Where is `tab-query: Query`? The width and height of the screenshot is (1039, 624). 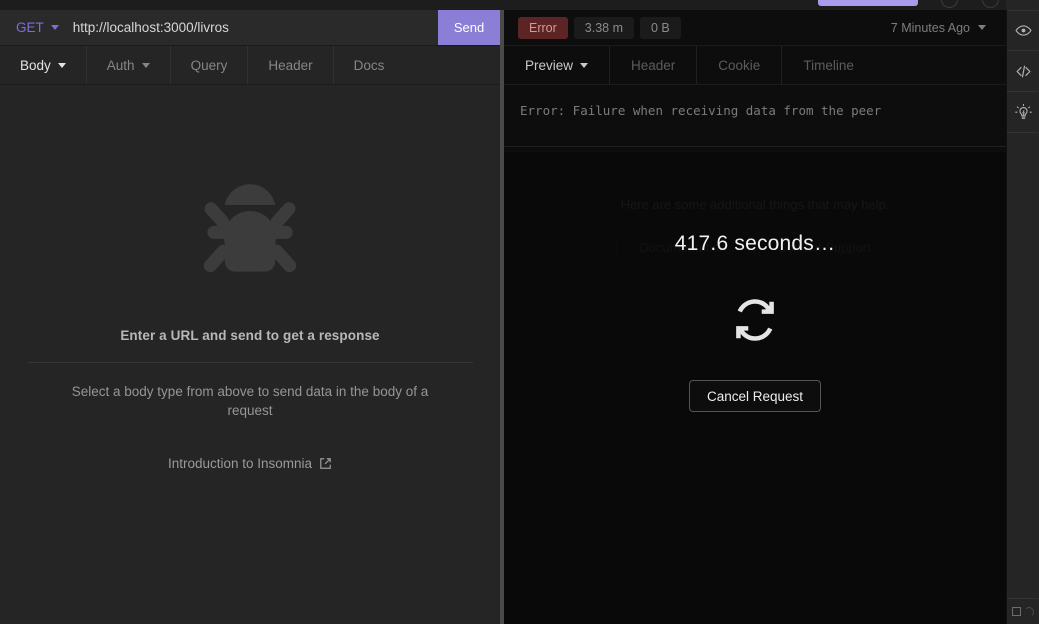 tab-query: Query is located at coordinates (210, 65).